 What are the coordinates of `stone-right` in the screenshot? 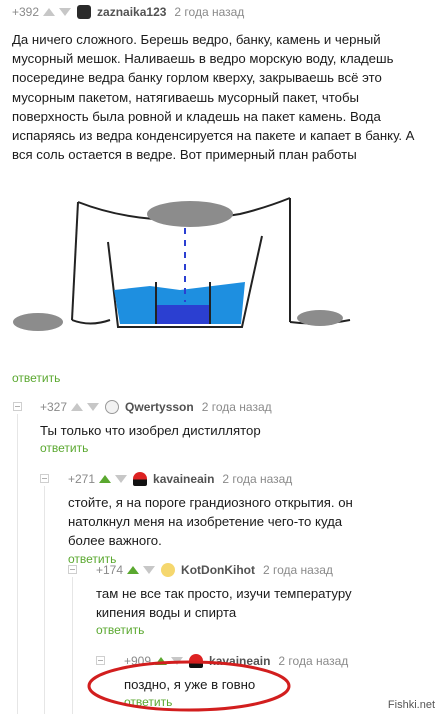 It's located at (320, 318).